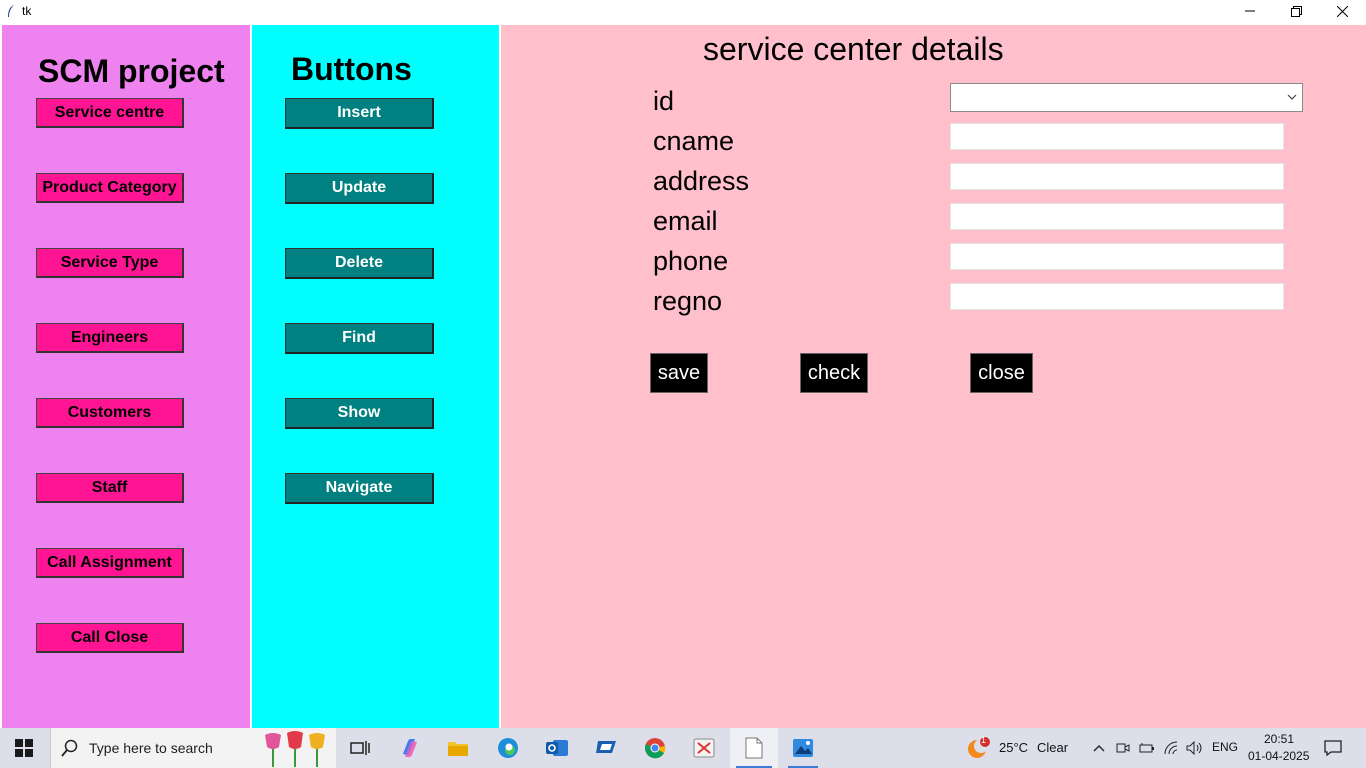  I want to click on find-button: Find, so click(359, 338).